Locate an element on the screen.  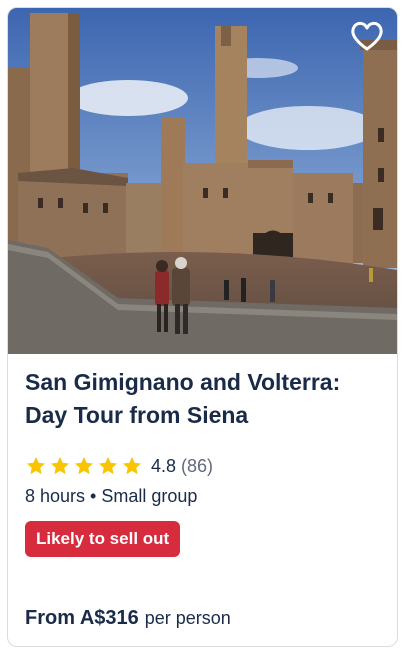
sell-out-badge: Likely to sell out is located at coordinates (103, 539).